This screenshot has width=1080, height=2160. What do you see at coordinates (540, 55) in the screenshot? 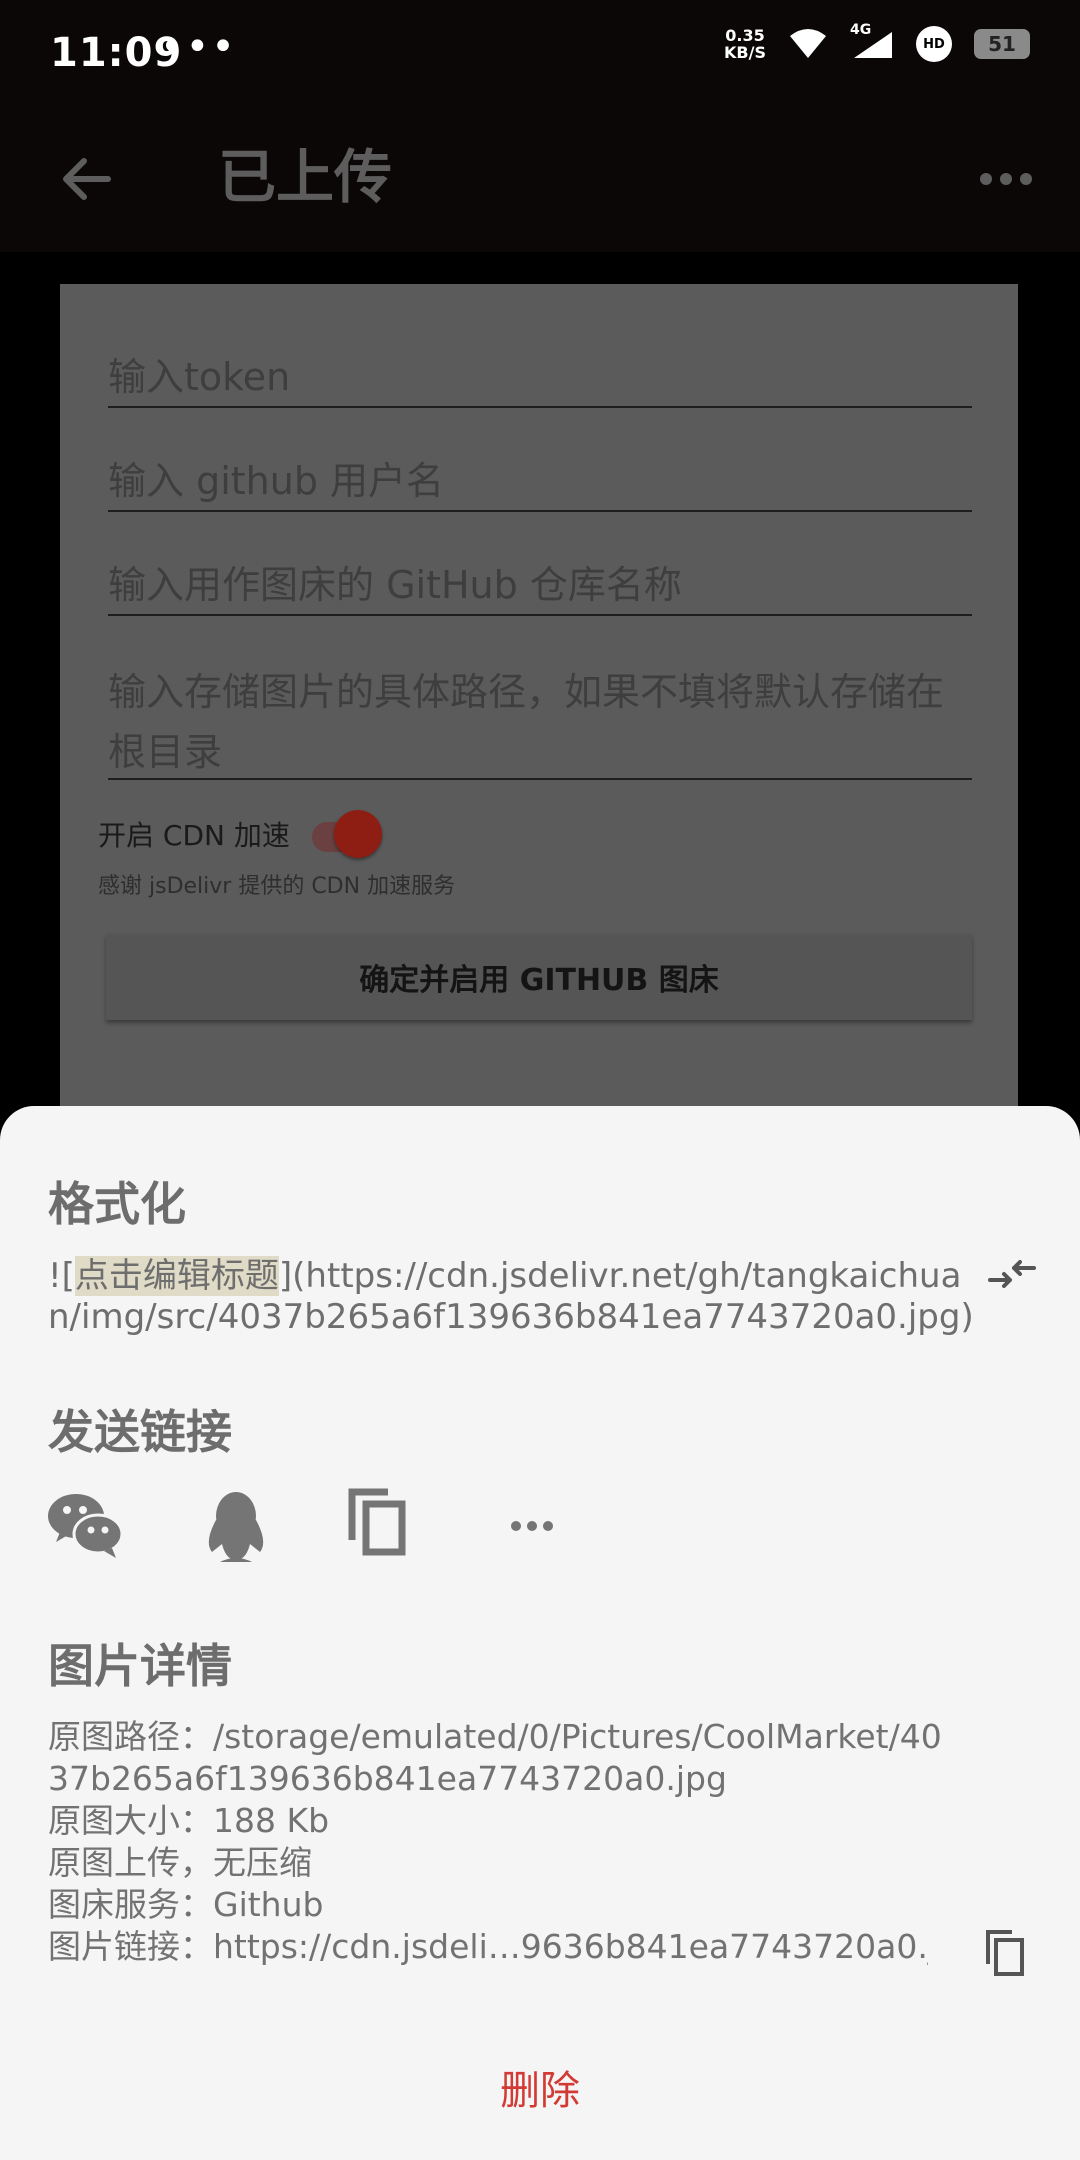
I see `status-bar: 11:09 ••• 0.35 KB/S 4G HD 51` at bounding box center [540, 55].